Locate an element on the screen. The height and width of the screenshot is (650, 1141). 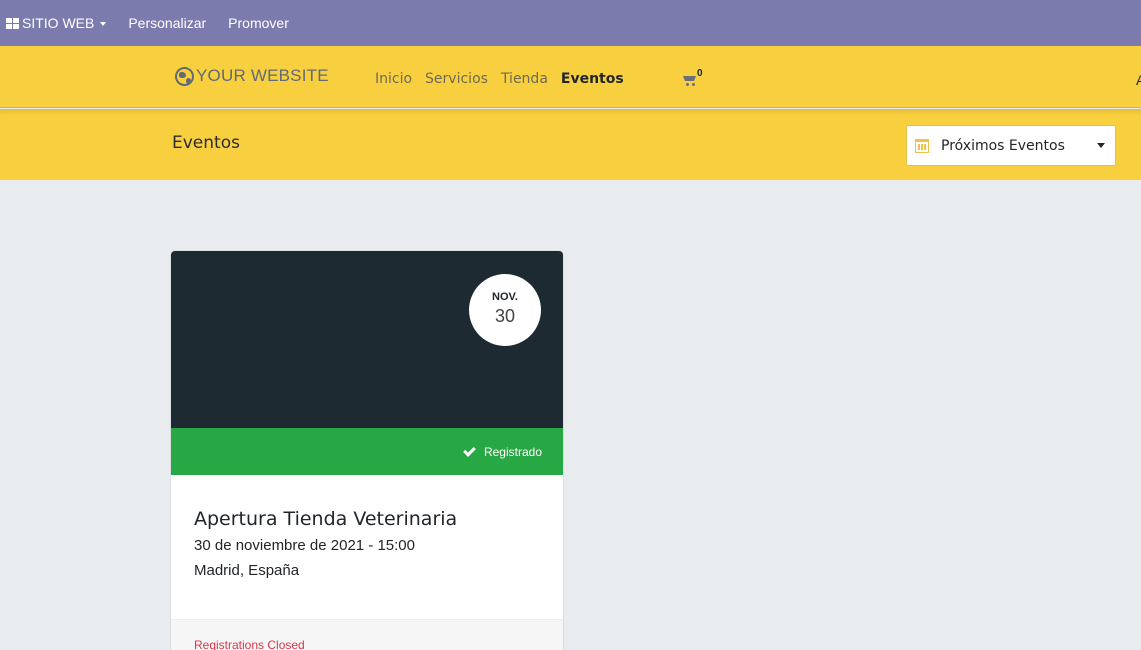
calendar-icon is located at coordinates (922, 145).